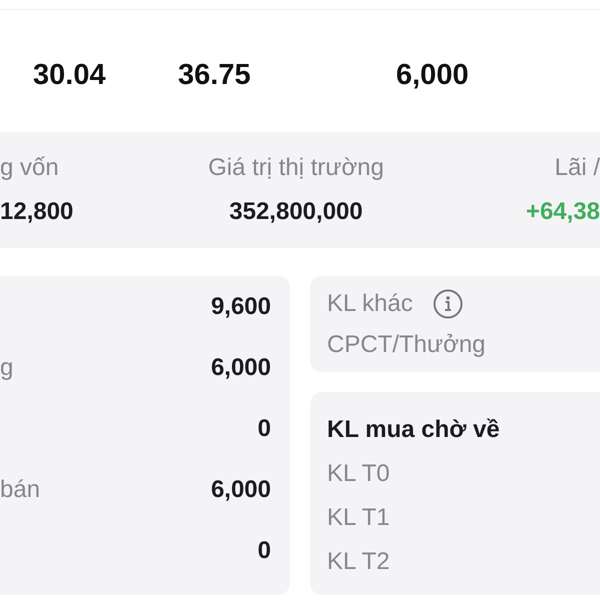 The height and width of the screenshot is (600, 600). I want to click on summary-value: 6,000, so click(432, 75).